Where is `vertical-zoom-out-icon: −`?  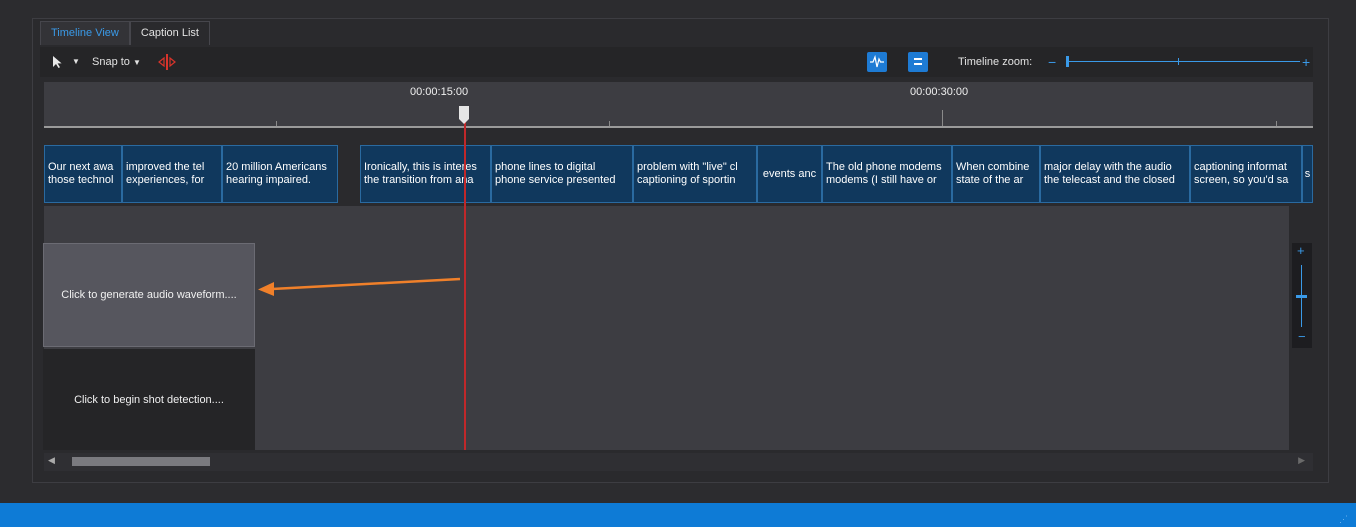 vertical-zoom-out-icon: − is located at coordinates (1302, 336).